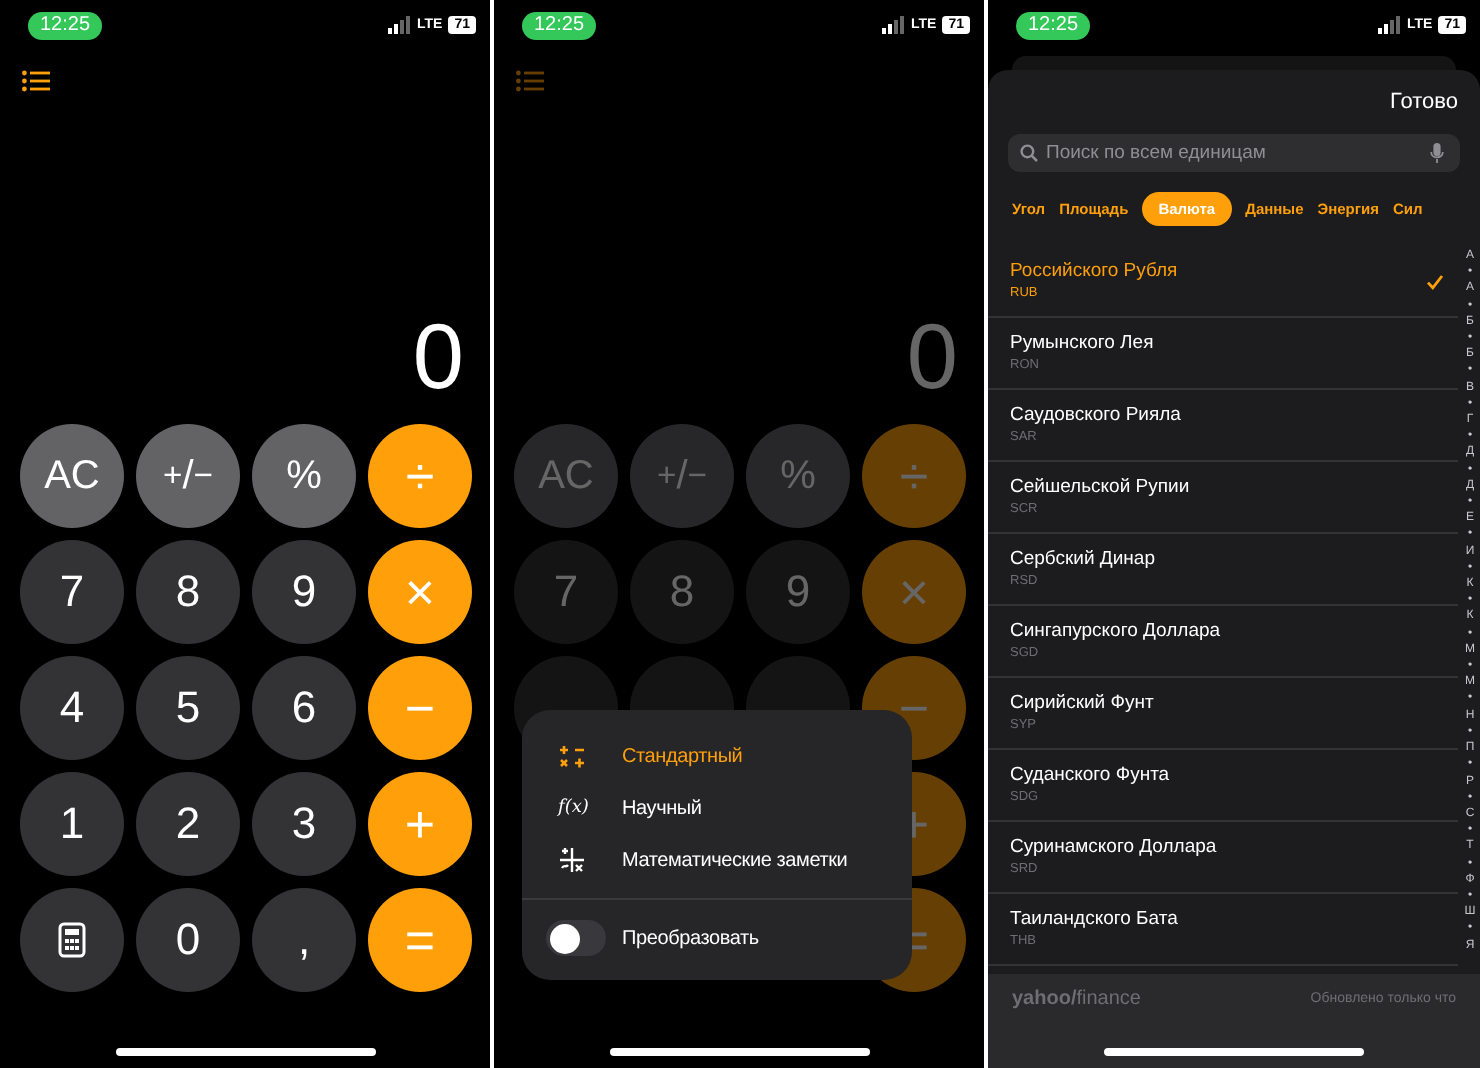  What do you see at coordinates (304, 824) in the screenshot?
I see `calculator-key: 3` at bounding box center [304, 824].